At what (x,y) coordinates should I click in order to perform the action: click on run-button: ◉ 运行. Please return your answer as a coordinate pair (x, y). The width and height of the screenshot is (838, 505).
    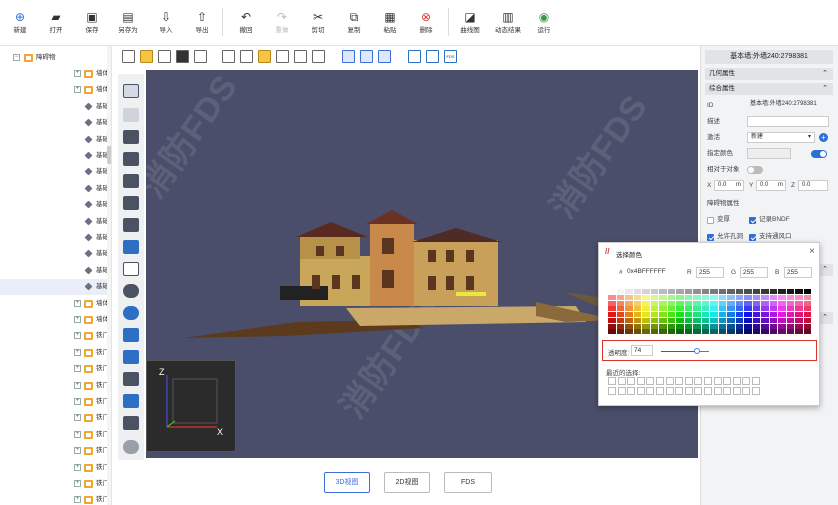
    Looking at the image, I should click on (544, 21).